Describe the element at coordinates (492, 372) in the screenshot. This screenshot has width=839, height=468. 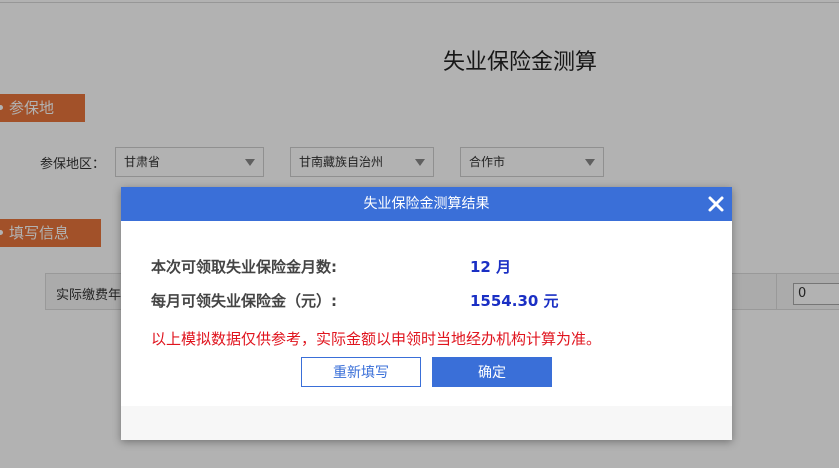
I see `confirm-button: 确定` at that location.